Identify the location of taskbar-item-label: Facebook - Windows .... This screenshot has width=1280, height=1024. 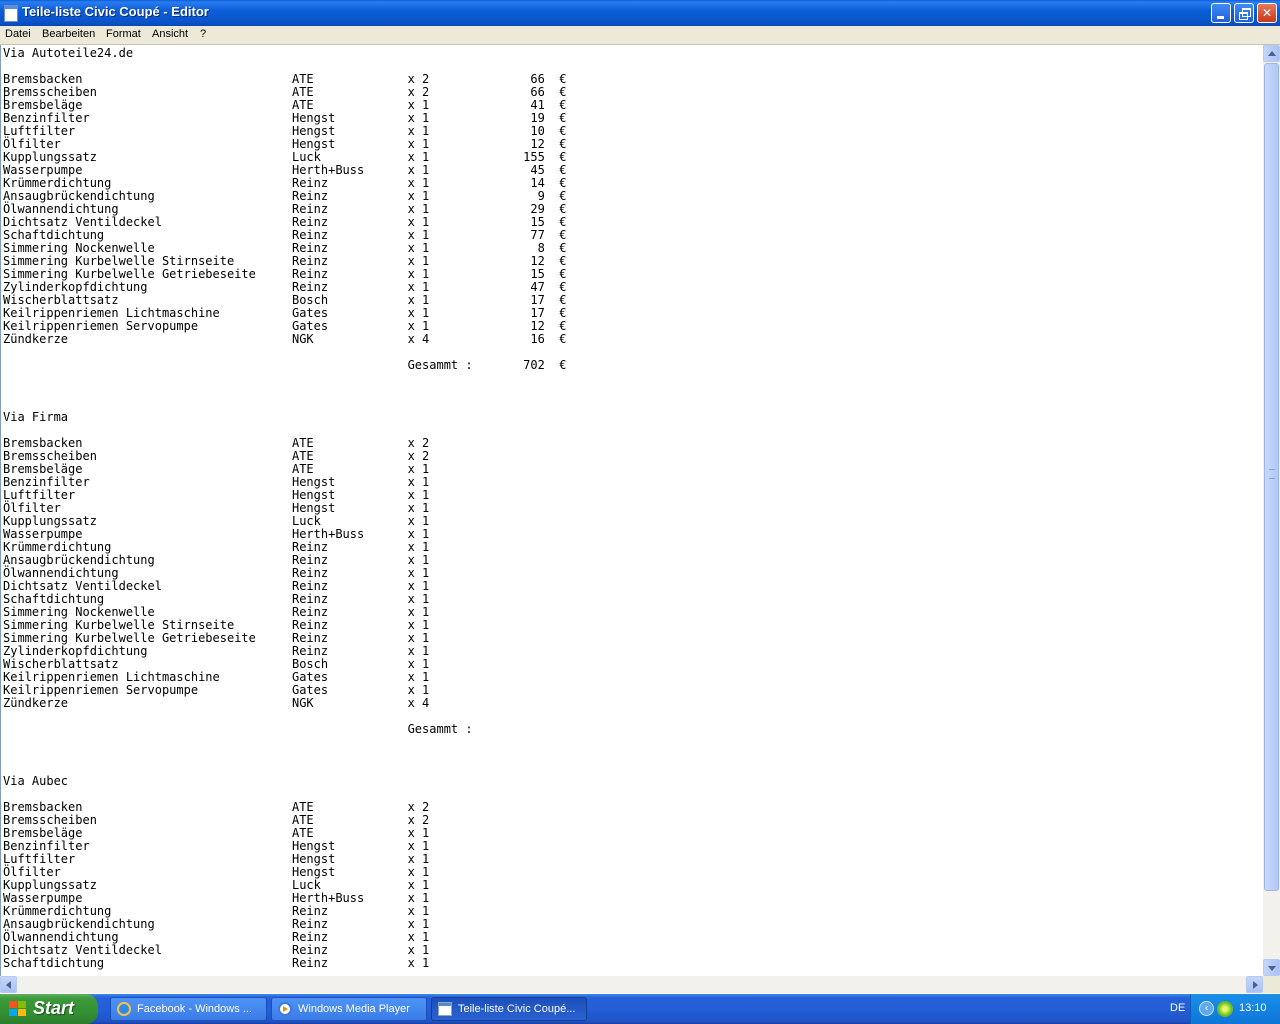
(194, 1009).